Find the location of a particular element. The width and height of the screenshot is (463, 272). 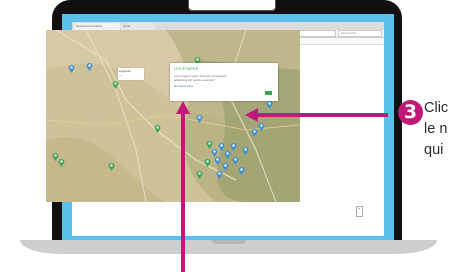

popup-link: En savoir plus is located at coordinates (224, 86).